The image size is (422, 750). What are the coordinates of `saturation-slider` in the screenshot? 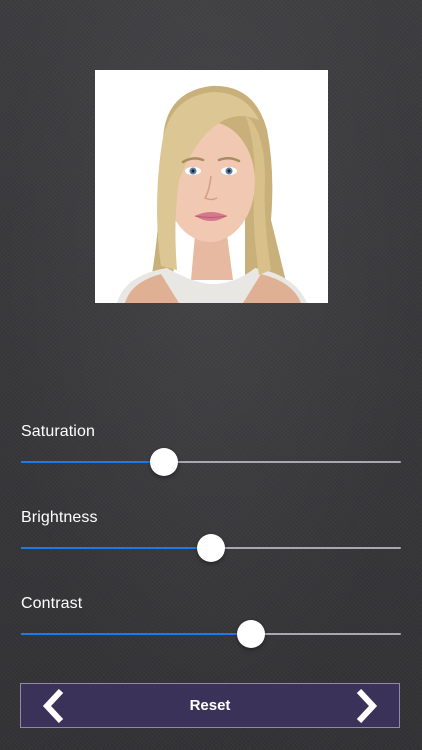 It's located at (211, 462).